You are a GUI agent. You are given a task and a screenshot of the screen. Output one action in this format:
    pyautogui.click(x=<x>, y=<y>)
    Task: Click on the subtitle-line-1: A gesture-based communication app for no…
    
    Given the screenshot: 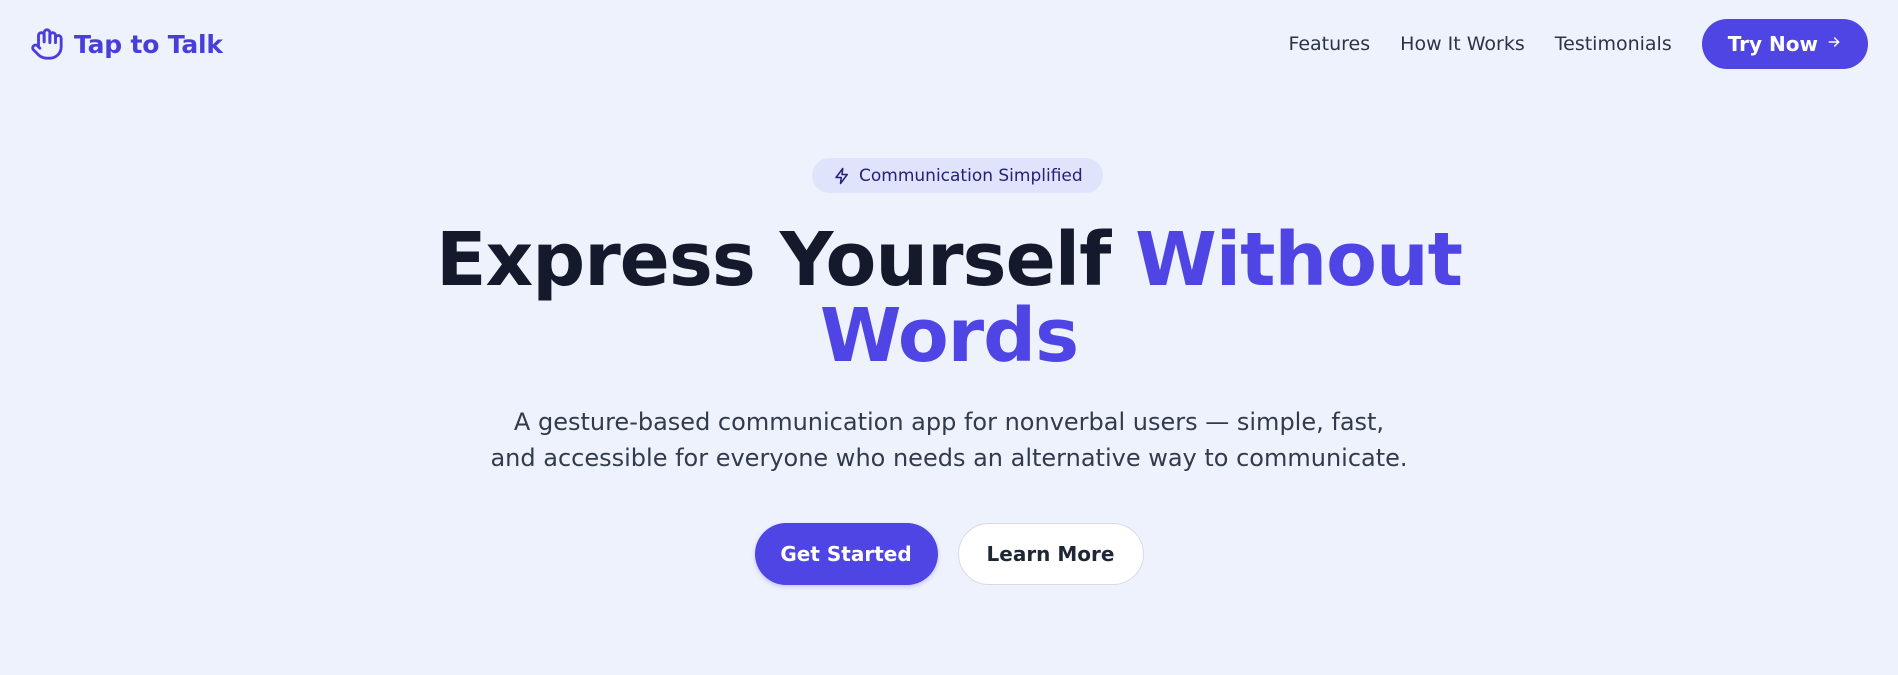 What is the action you would take?
    pyautogui.click(x=949, y=422)
    